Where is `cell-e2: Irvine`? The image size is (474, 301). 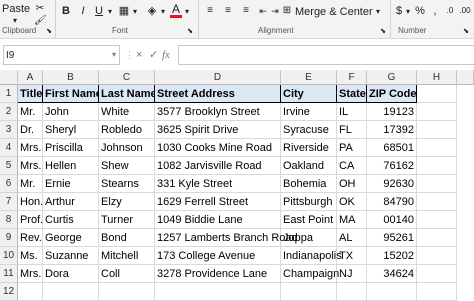 cell-e2: Irvine is located at coordinates (309, 112).